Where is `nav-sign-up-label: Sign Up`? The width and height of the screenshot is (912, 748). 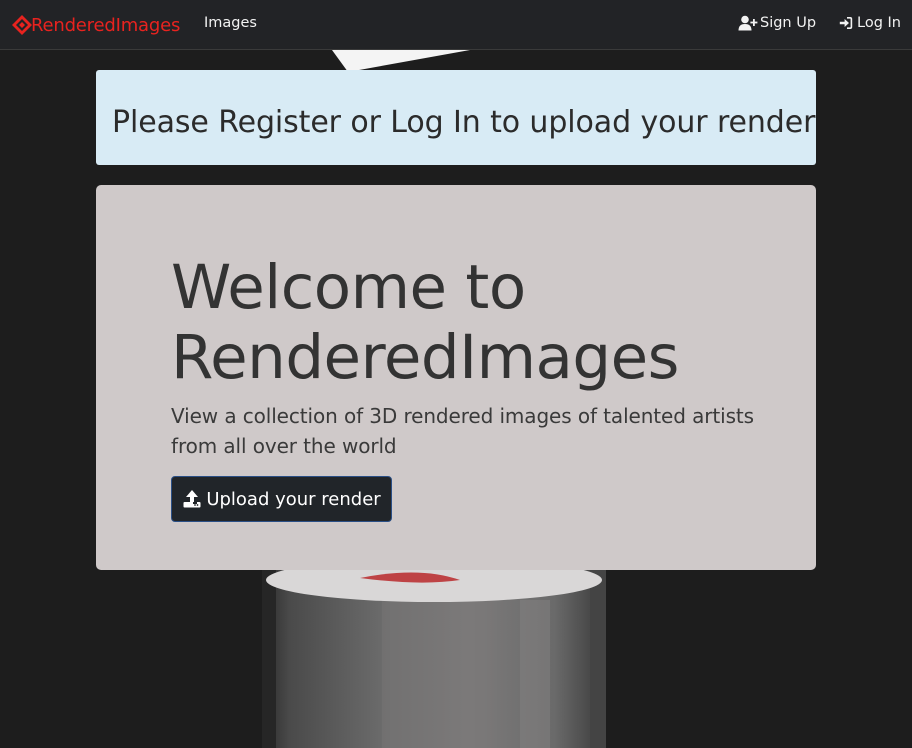
nav-sign-up-label: Sign Up is located at coordinates (788, 23).